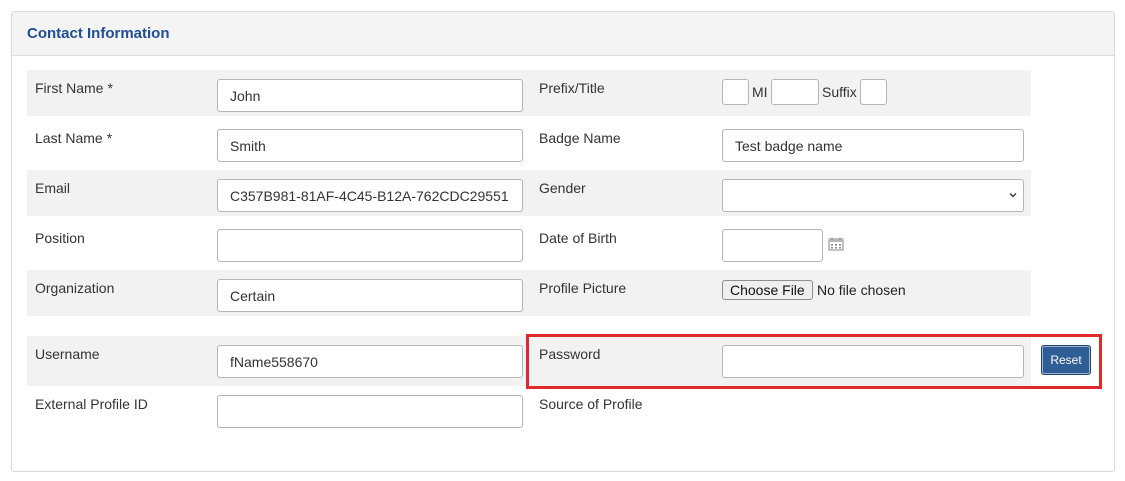 This screenshot has height=481, width=1125. Describe the element at coordinates (370, 245) in the screenshot. I see `position-input` at that location.